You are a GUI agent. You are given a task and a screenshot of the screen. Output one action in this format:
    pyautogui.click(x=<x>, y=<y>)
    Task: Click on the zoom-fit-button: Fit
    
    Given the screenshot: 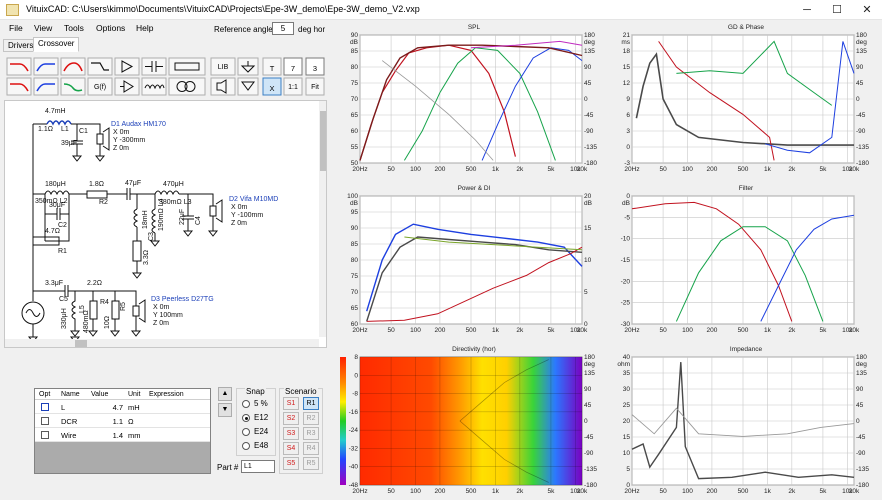 What is the action you would take?
    pyautogui.click(x=315, y=87)
    